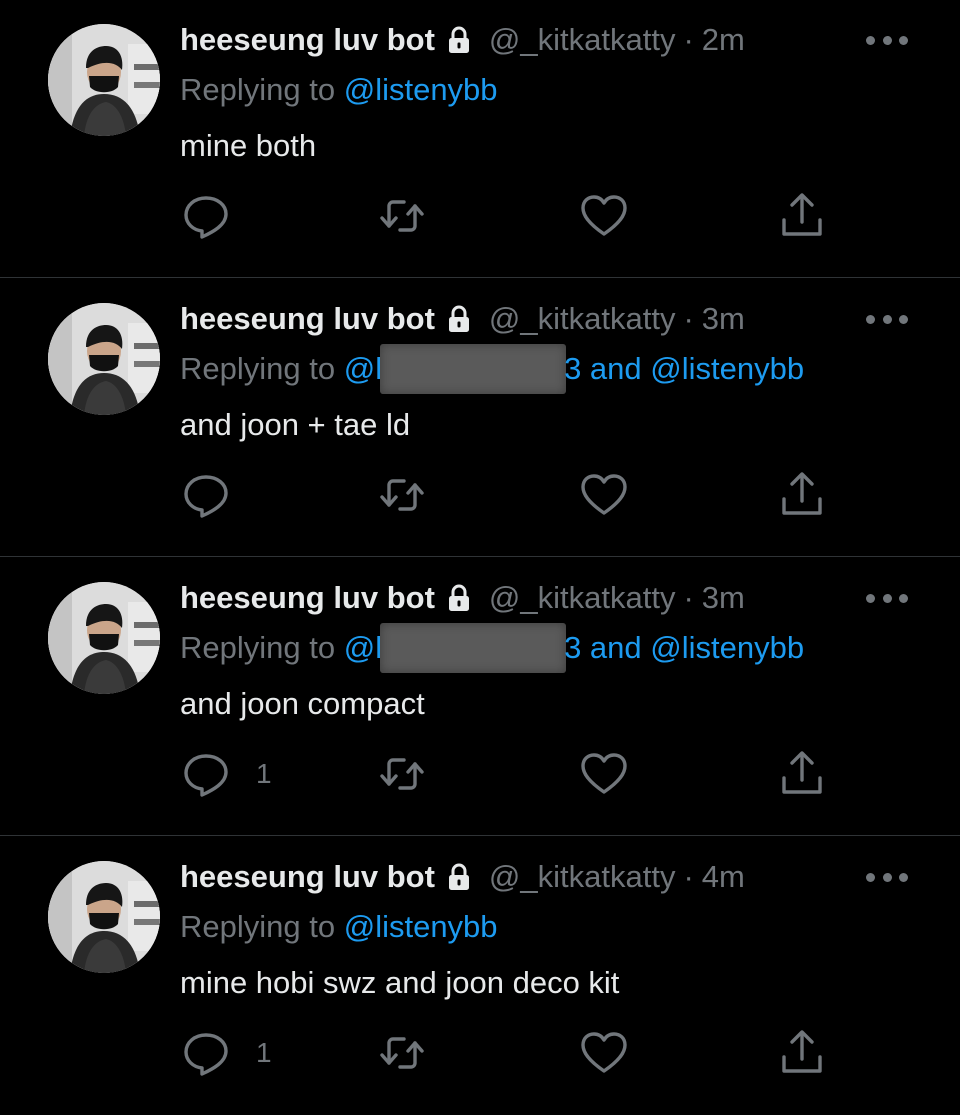 This screenshot has width=960, height=1115. Describe the element at coordinates (723, 40) in the screenshot. I see `timestamp: 2m` at that location.